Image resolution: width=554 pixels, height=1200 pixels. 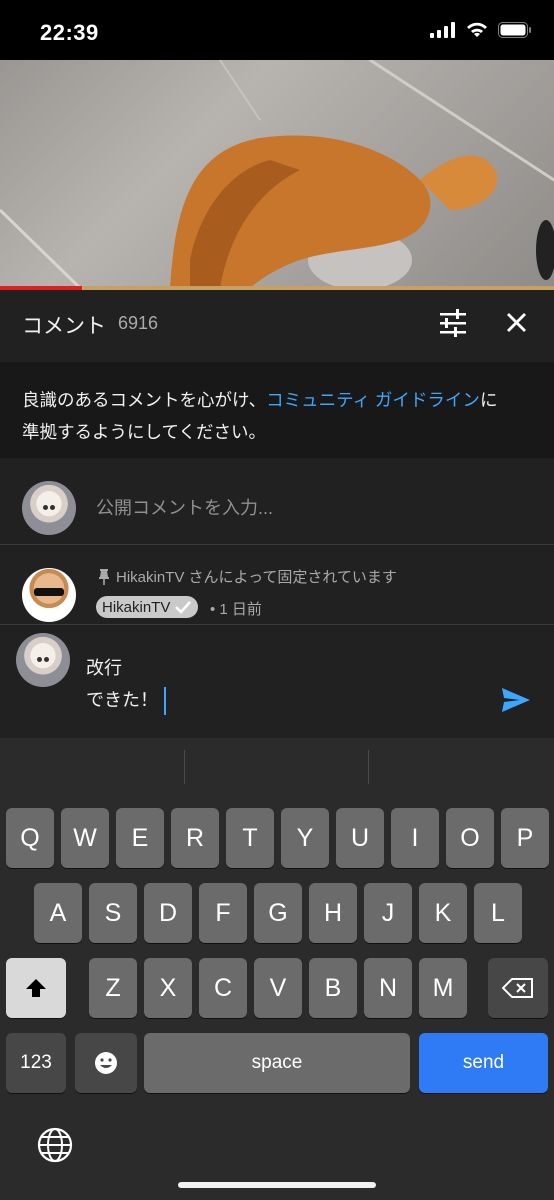 I want to click on author-name-badge: HikakinTV, so click(x=147, y=607).